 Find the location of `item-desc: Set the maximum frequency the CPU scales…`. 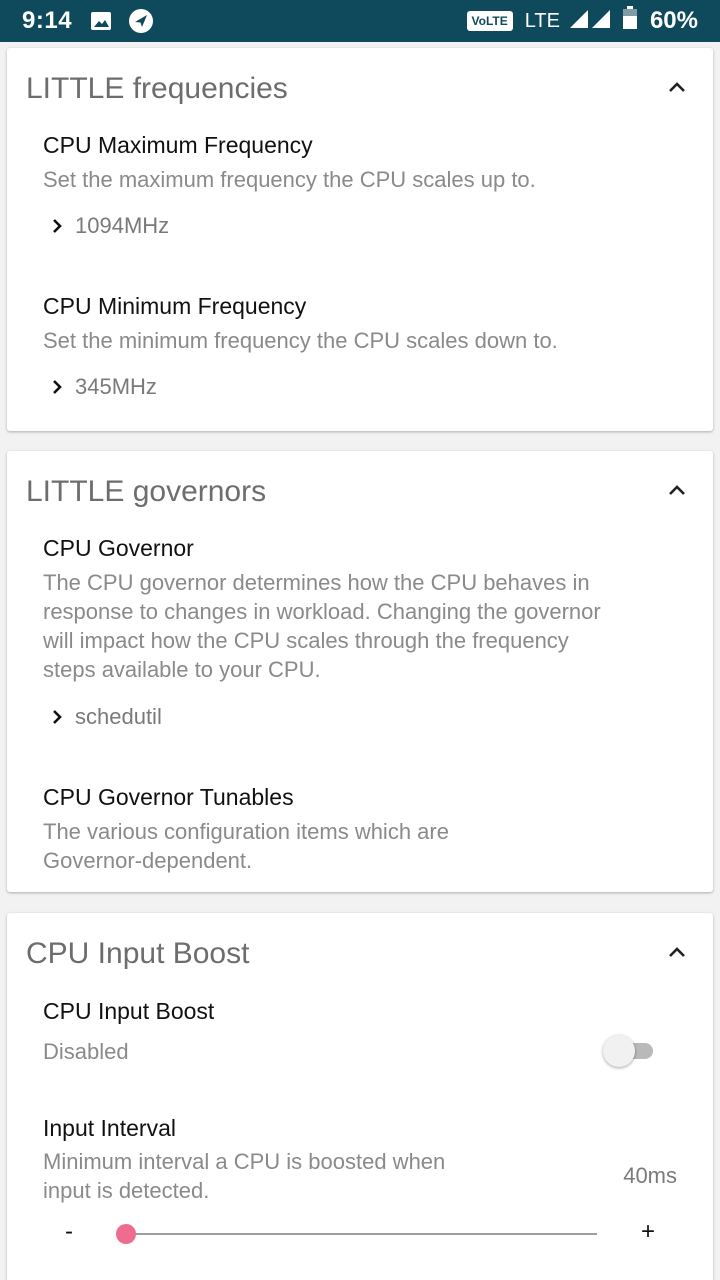

item-desc: Set the maximum frequency the CPU scales… is located at coordinates (289, 179).